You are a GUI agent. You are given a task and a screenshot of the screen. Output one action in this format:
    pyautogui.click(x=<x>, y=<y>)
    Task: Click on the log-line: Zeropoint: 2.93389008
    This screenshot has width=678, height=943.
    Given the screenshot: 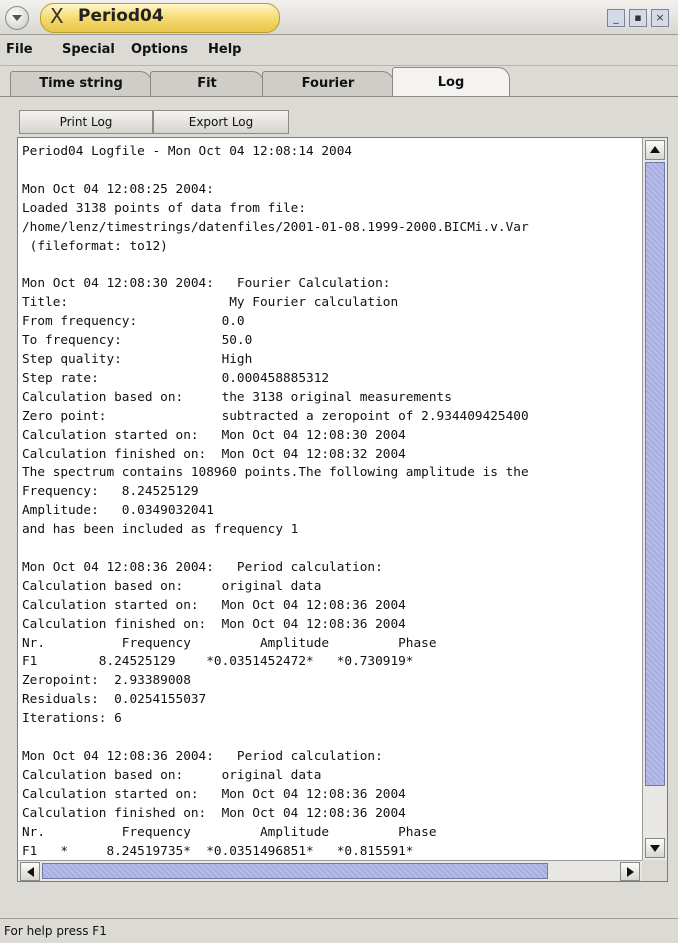 What is the action you would take?
    pyautogui.click(x=106, y=681)
    